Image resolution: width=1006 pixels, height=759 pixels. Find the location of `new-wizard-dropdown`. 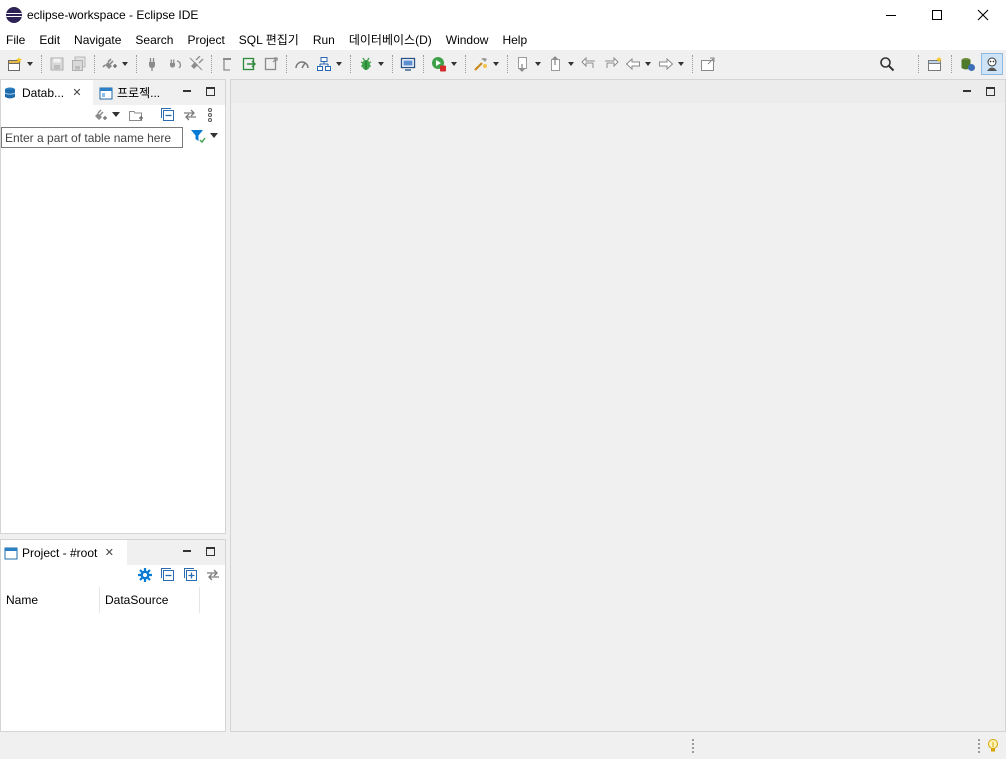

new-wizard-dropdown is located at coordinates (30, 64).